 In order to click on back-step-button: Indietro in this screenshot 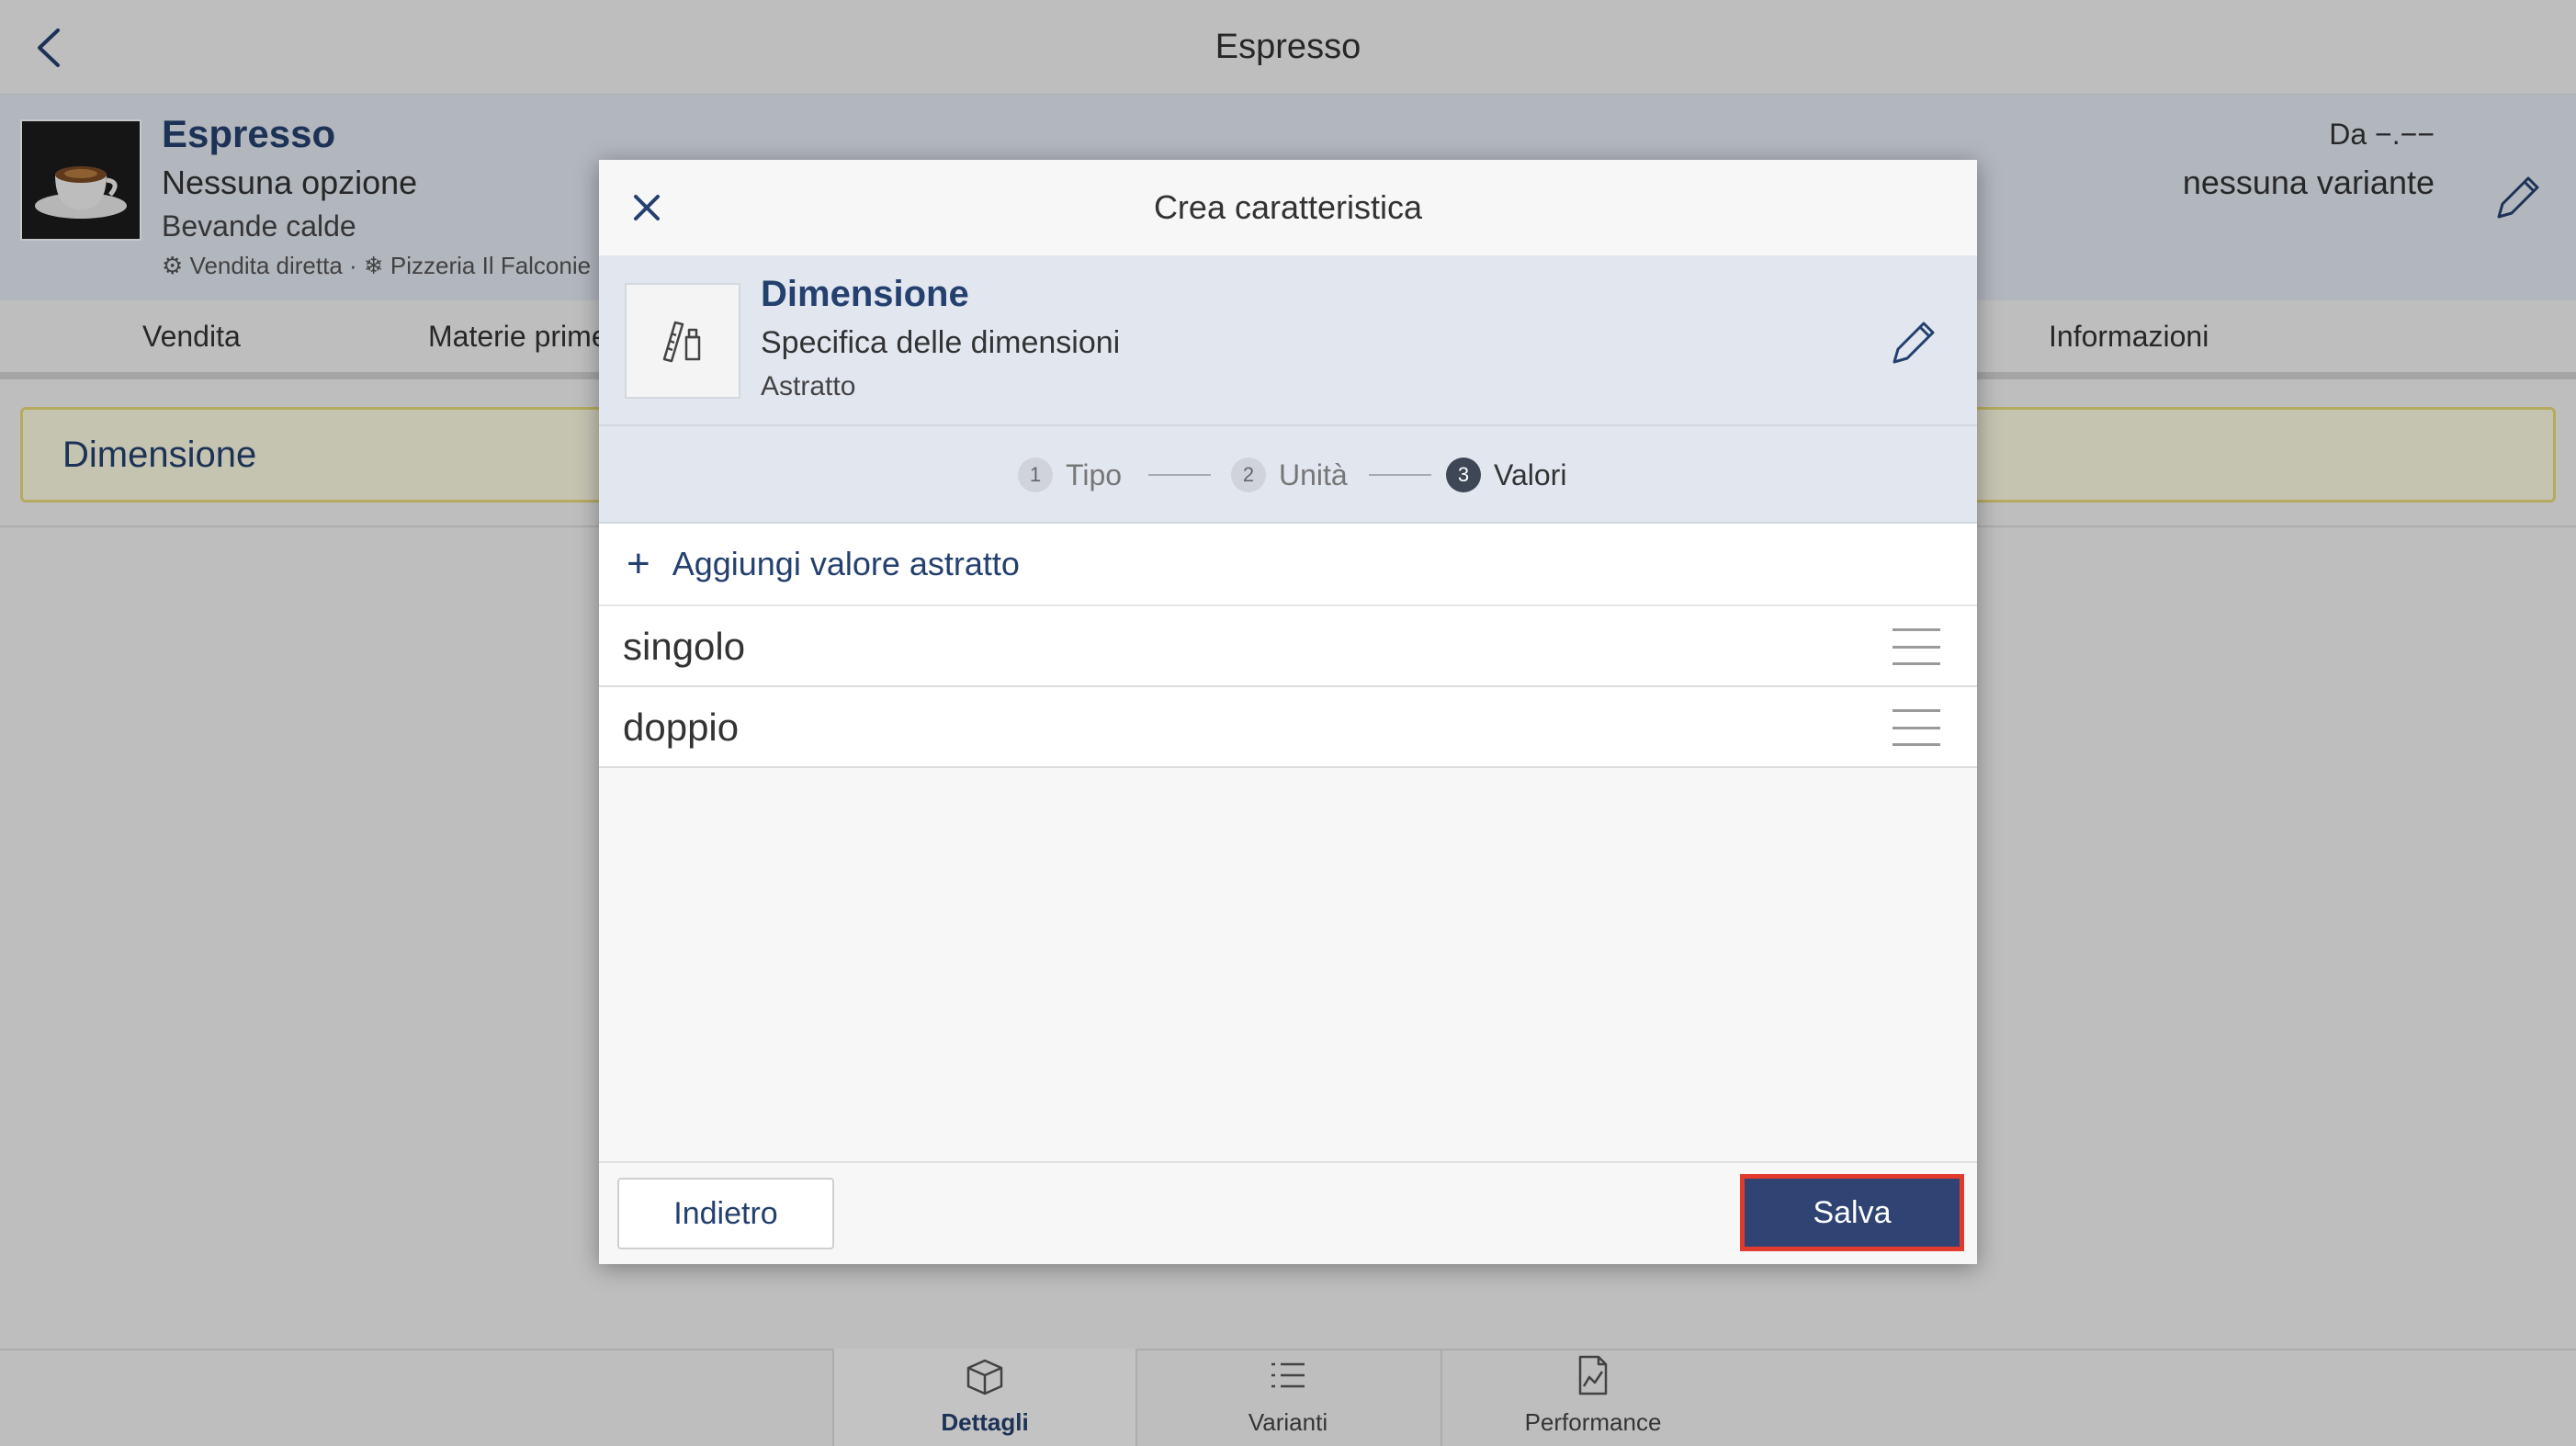, I will do `click(725, 1213)`.